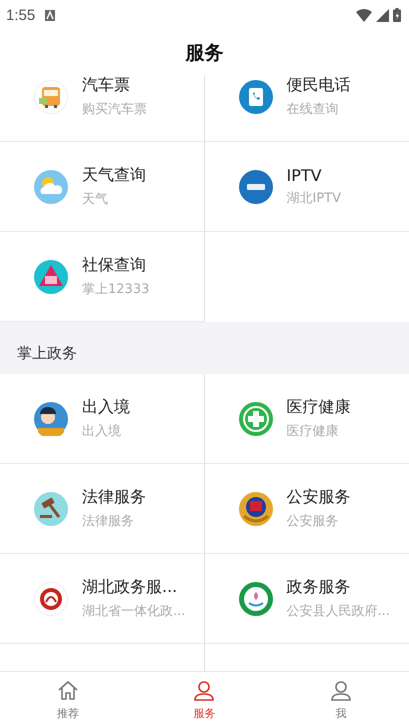 This screenshot has height=728, width=409. Describe the element at coordinates (338, 587) in the screenshot. I see `service-title: 政务服务` at that location.